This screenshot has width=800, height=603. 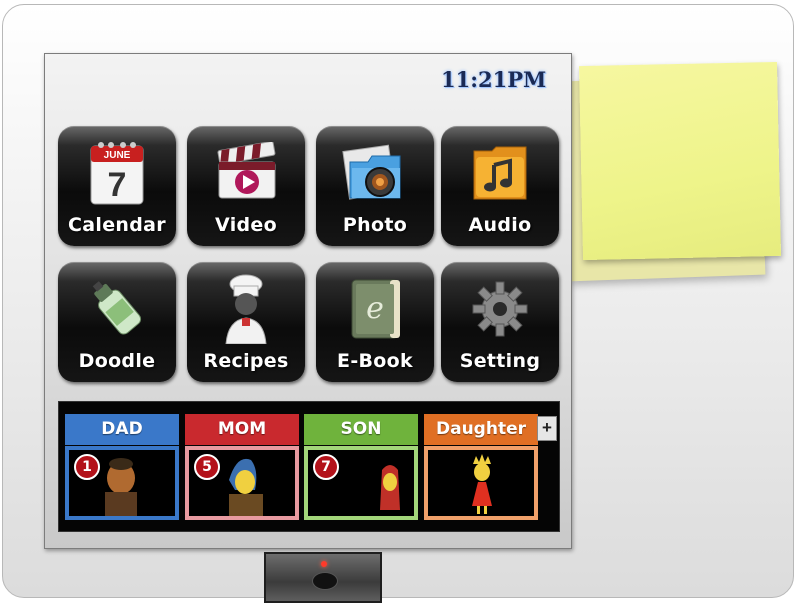 I want to click on calendar-day: 7, so click(x=117, y=185).